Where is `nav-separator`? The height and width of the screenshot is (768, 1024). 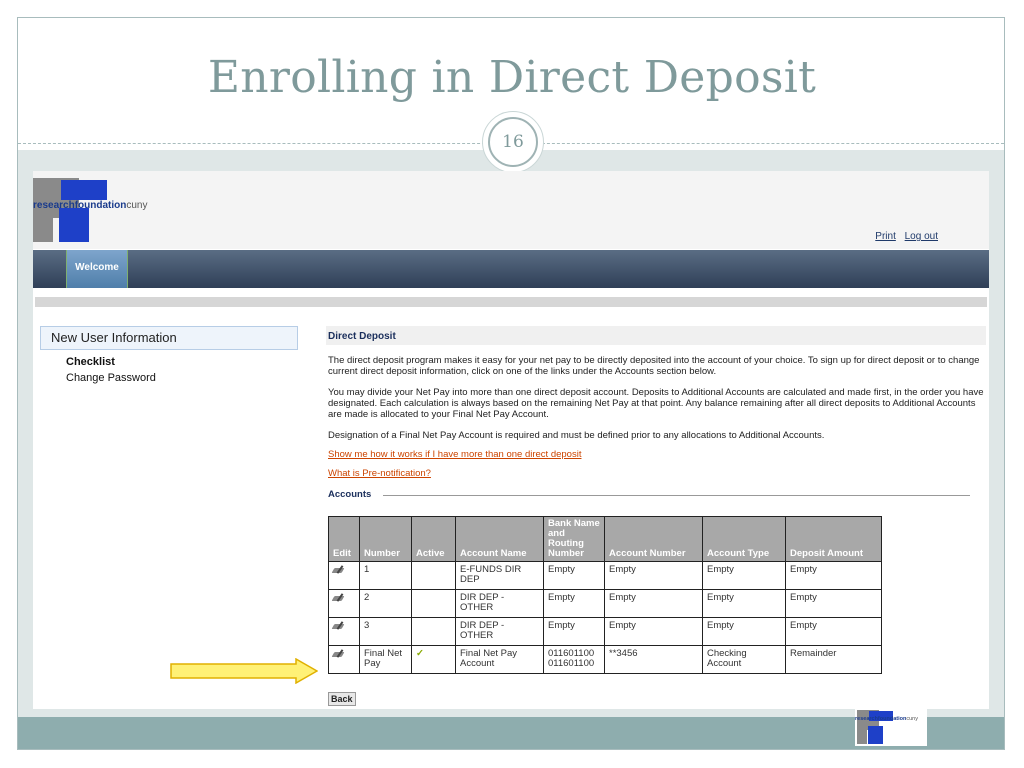 nav-separator is located at coordinates (511, 302).